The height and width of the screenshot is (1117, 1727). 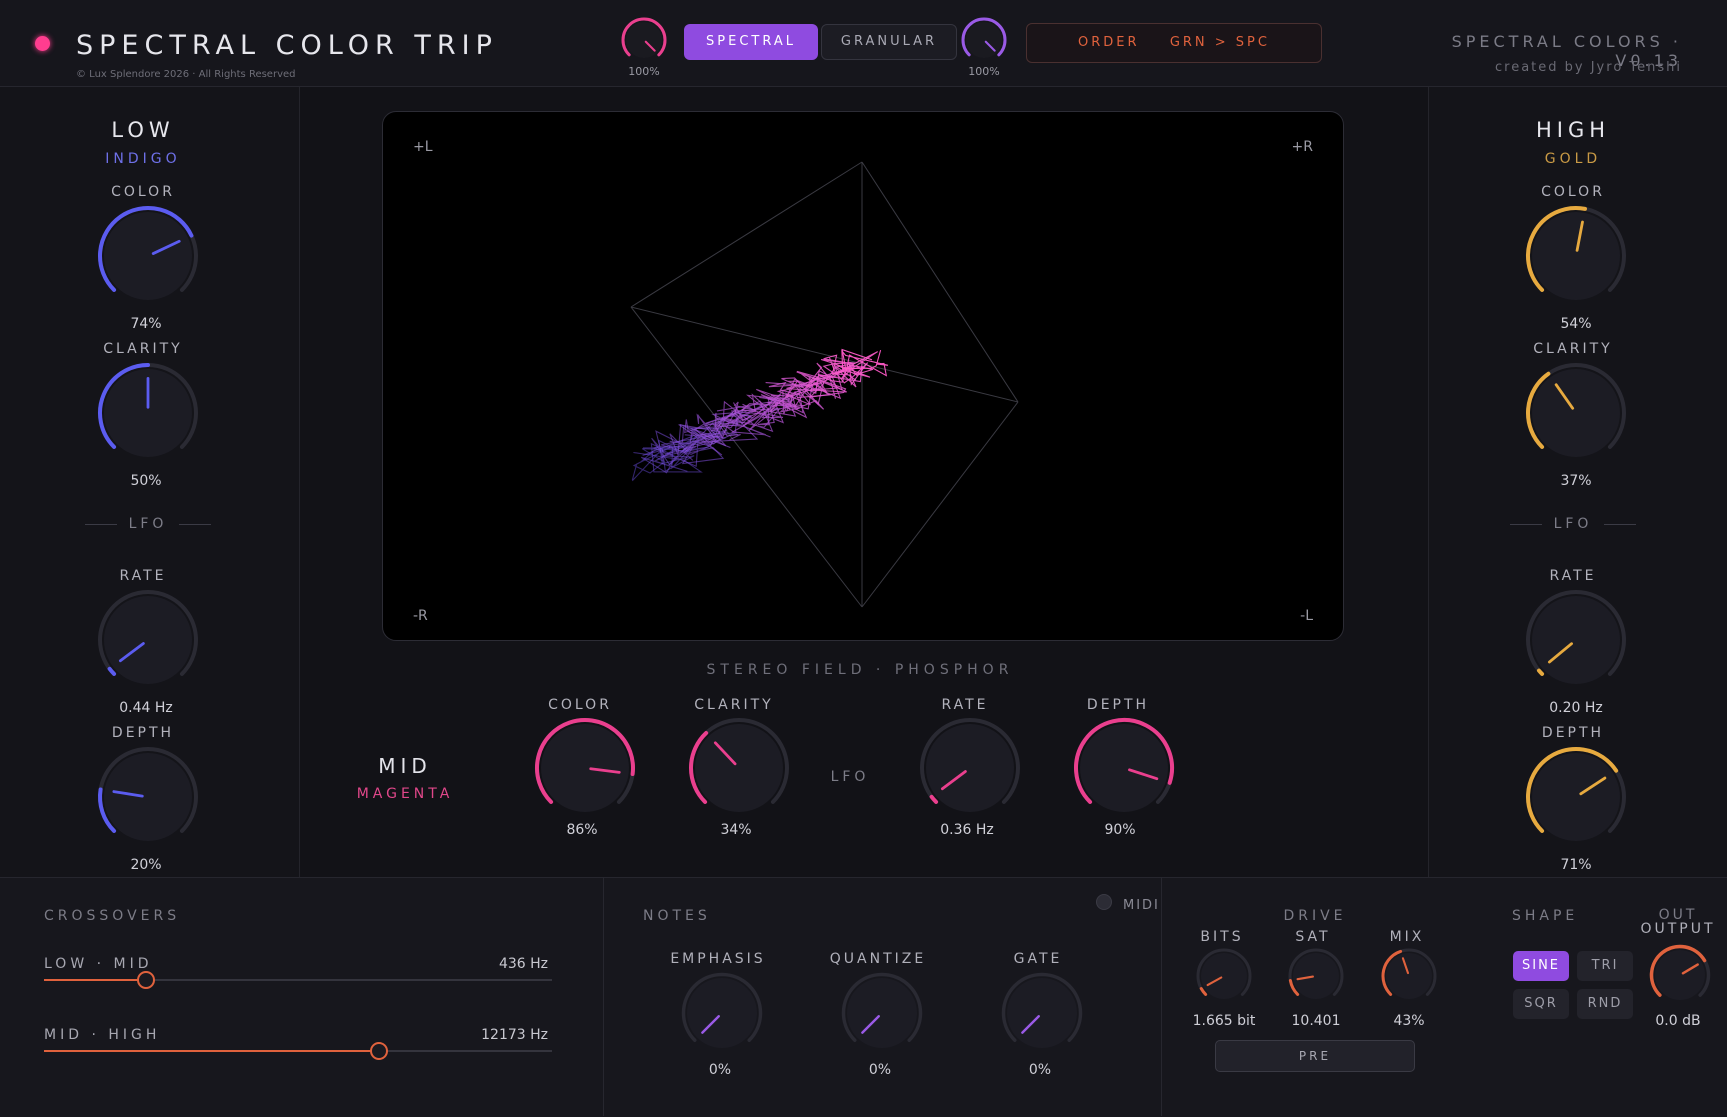 I want to click on low-band-name: LOW, so click(x=143, y=130).